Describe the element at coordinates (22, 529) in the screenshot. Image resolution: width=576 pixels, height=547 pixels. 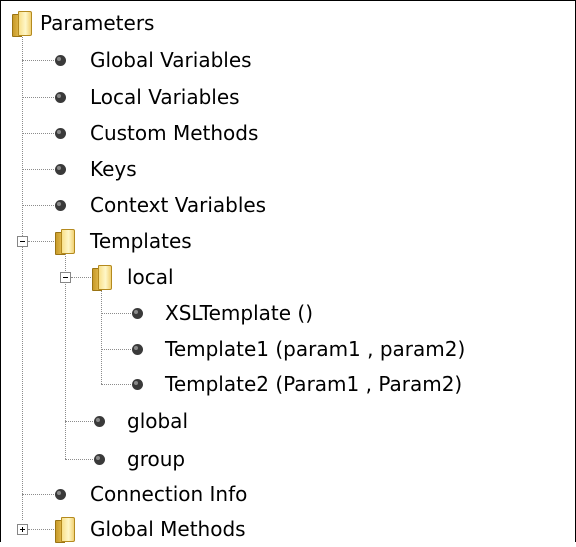
I see `expand-plus-icon` at that location.